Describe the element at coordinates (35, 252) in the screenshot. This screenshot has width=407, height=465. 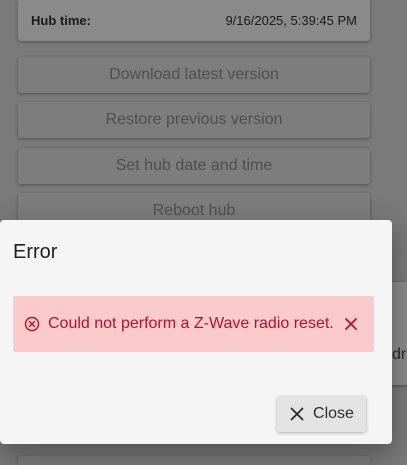
I see `dialog-title: Error` at that location.